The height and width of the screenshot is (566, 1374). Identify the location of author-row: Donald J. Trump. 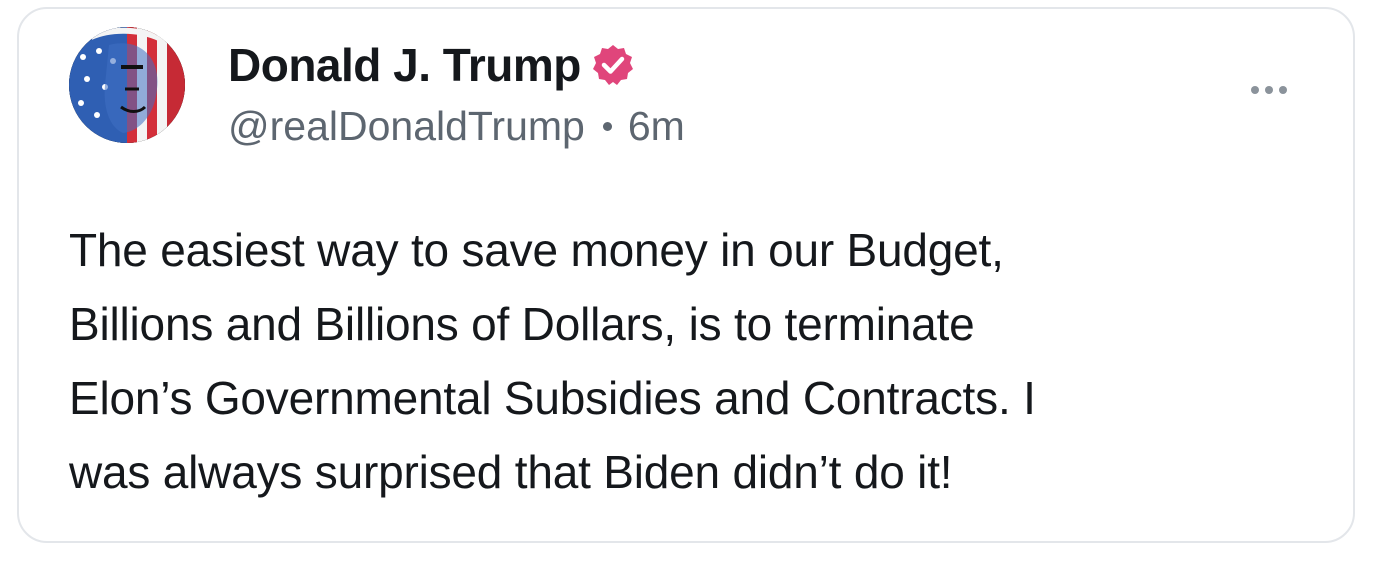
(431, 65).